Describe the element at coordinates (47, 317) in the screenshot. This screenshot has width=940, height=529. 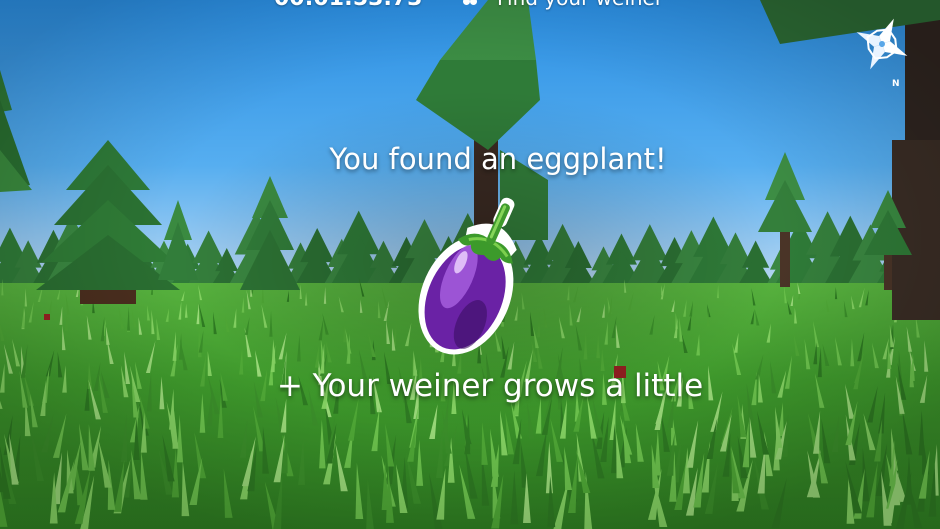
I see `red-flower` at that location.